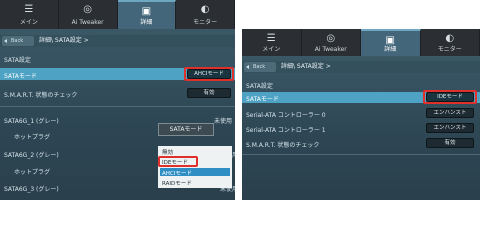  I want to click on list-icon: ☰, so click(29, 9).